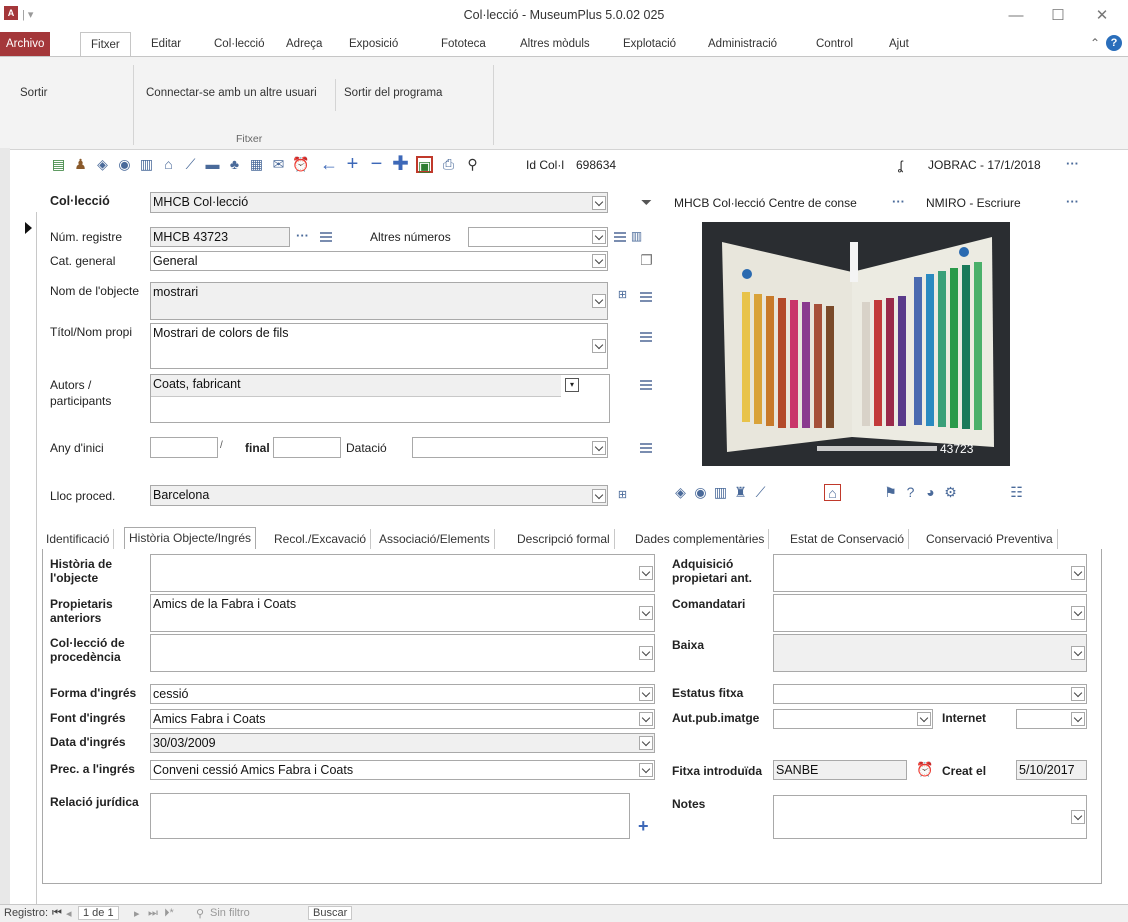 Image resolution: width=1128 pixels, height=922 pixels. What do you see at coordinates (1102, 16) in the screenshot?
I see `close-button: ✕` at bounding box center [1102, 16].